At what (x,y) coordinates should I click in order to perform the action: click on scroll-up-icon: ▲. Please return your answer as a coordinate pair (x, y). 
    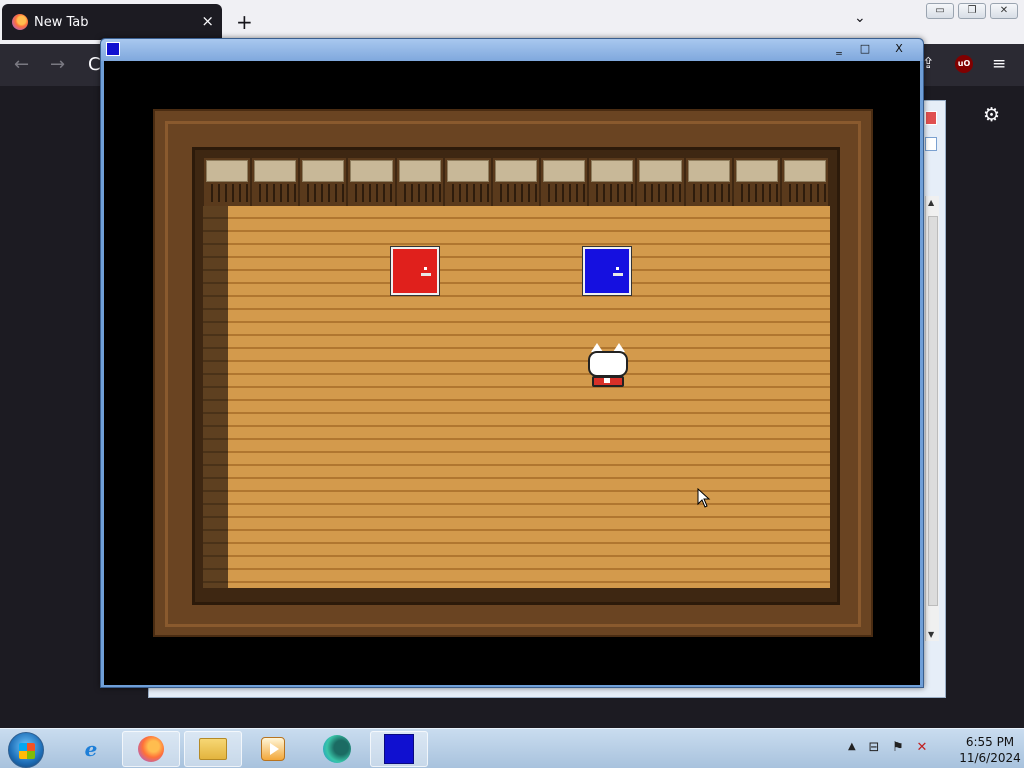
    Looking at the image, I should click on (931, 202).